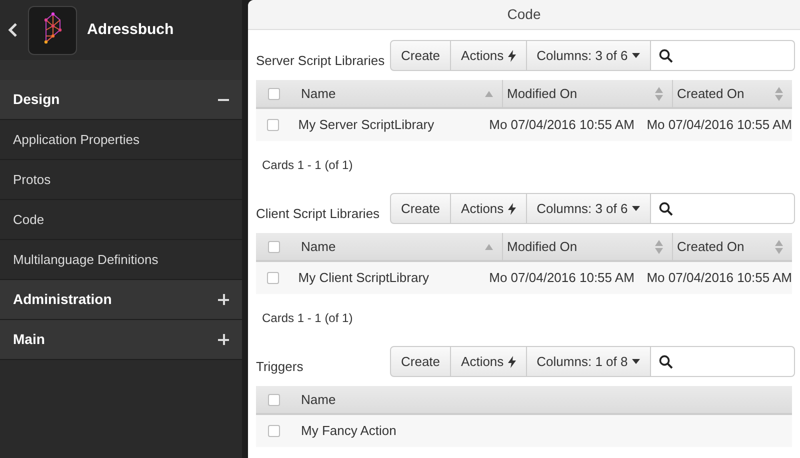 This screenshot has height=458, width=800. What do you see at coordinates (280, 367) in the screenshot?
I see `section-title: Triggers` at bounding box center [280, 367].